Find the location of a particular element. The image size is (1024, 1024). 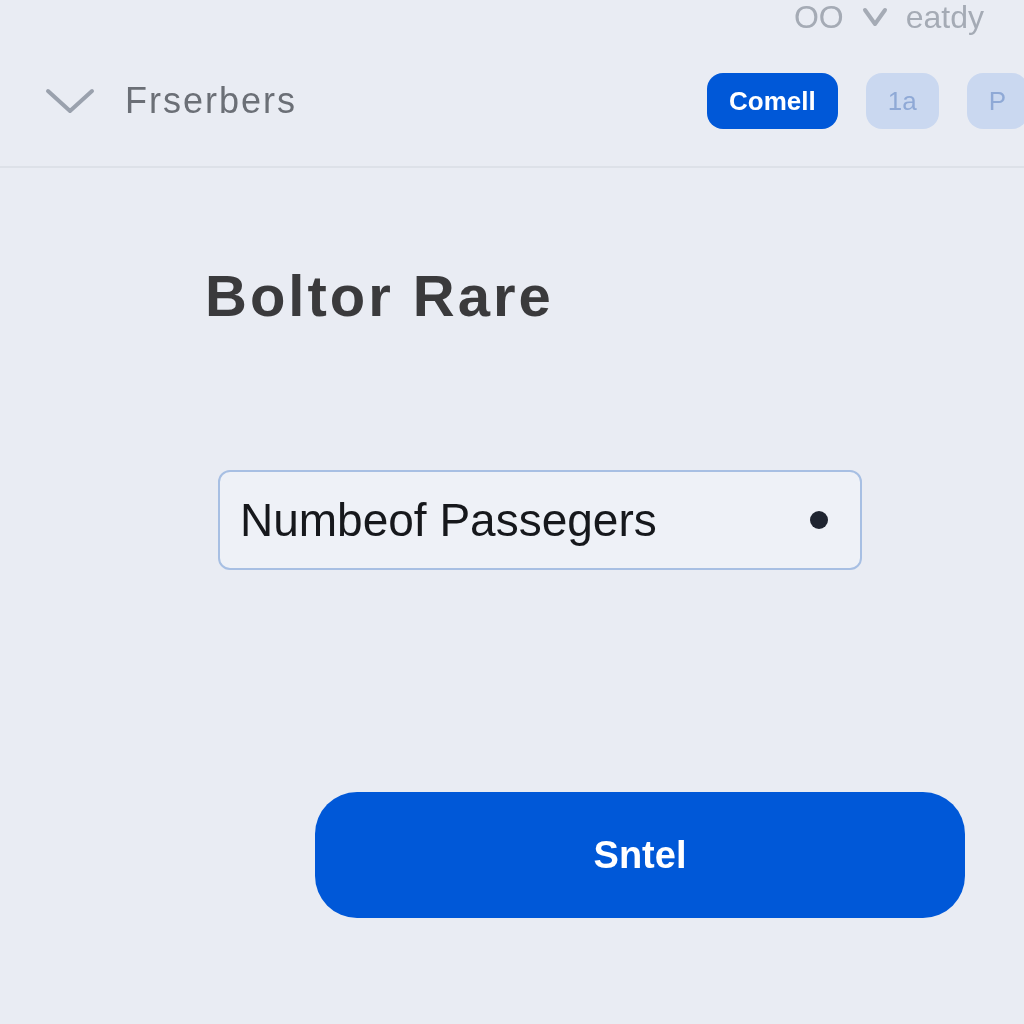

passenger-input: Numbeof Passegers is located at coordinates (540, 520).